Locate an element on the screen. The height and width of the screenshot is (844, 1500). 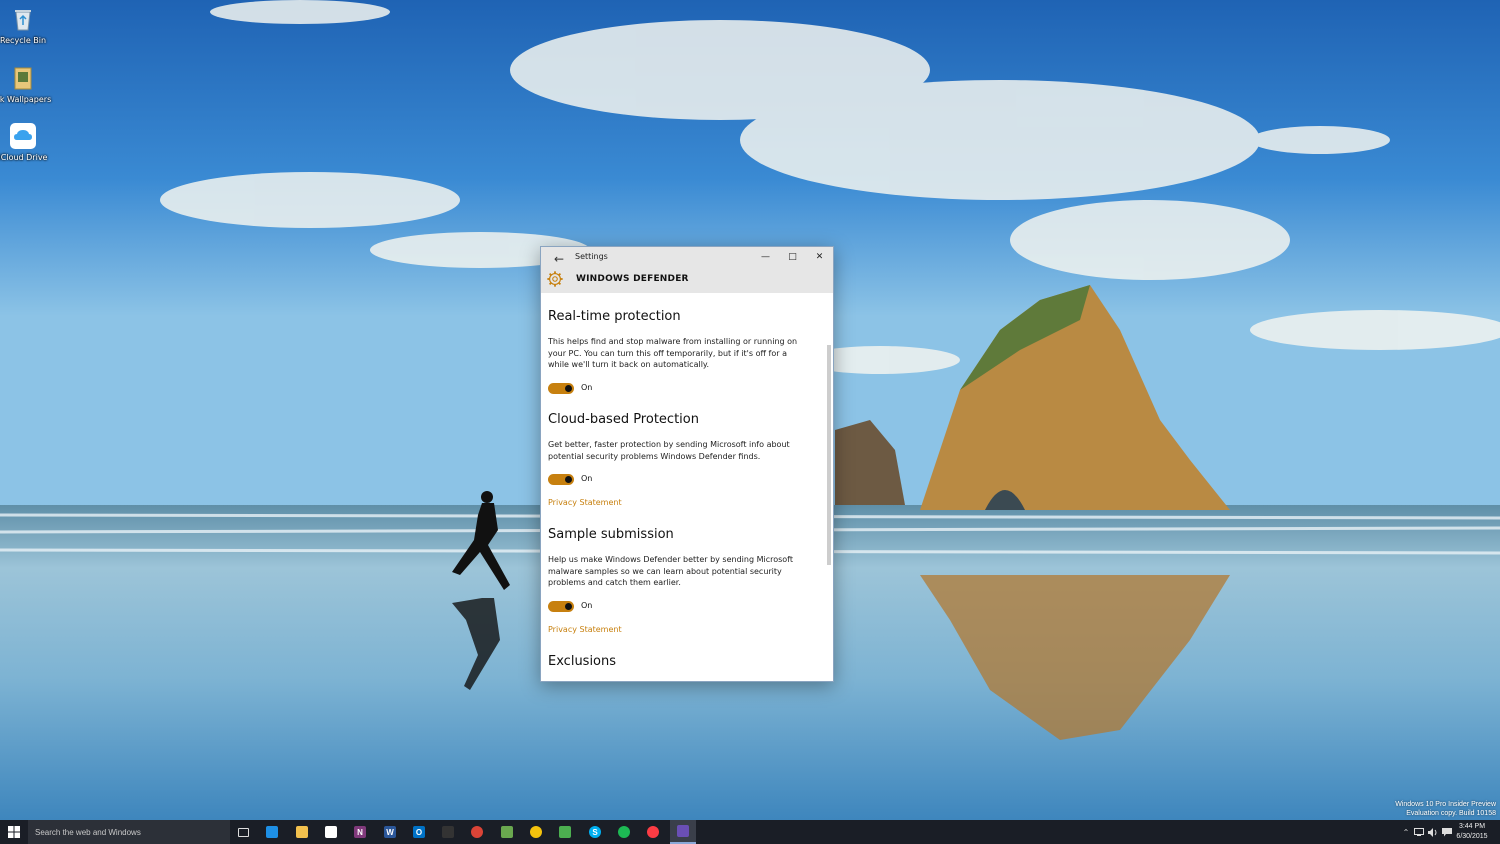
volume-icon is located at coordinates (1433, 832).